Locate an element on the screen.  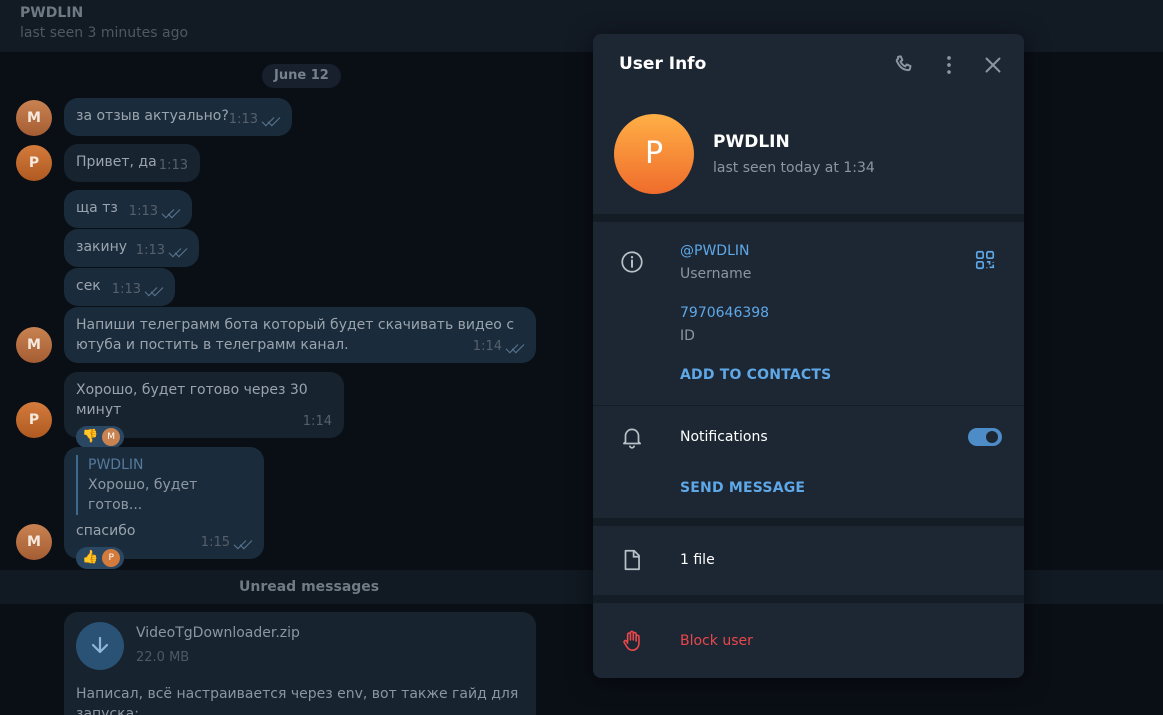
reaction-chip: 👎 M is located at coordinates (100, 437).